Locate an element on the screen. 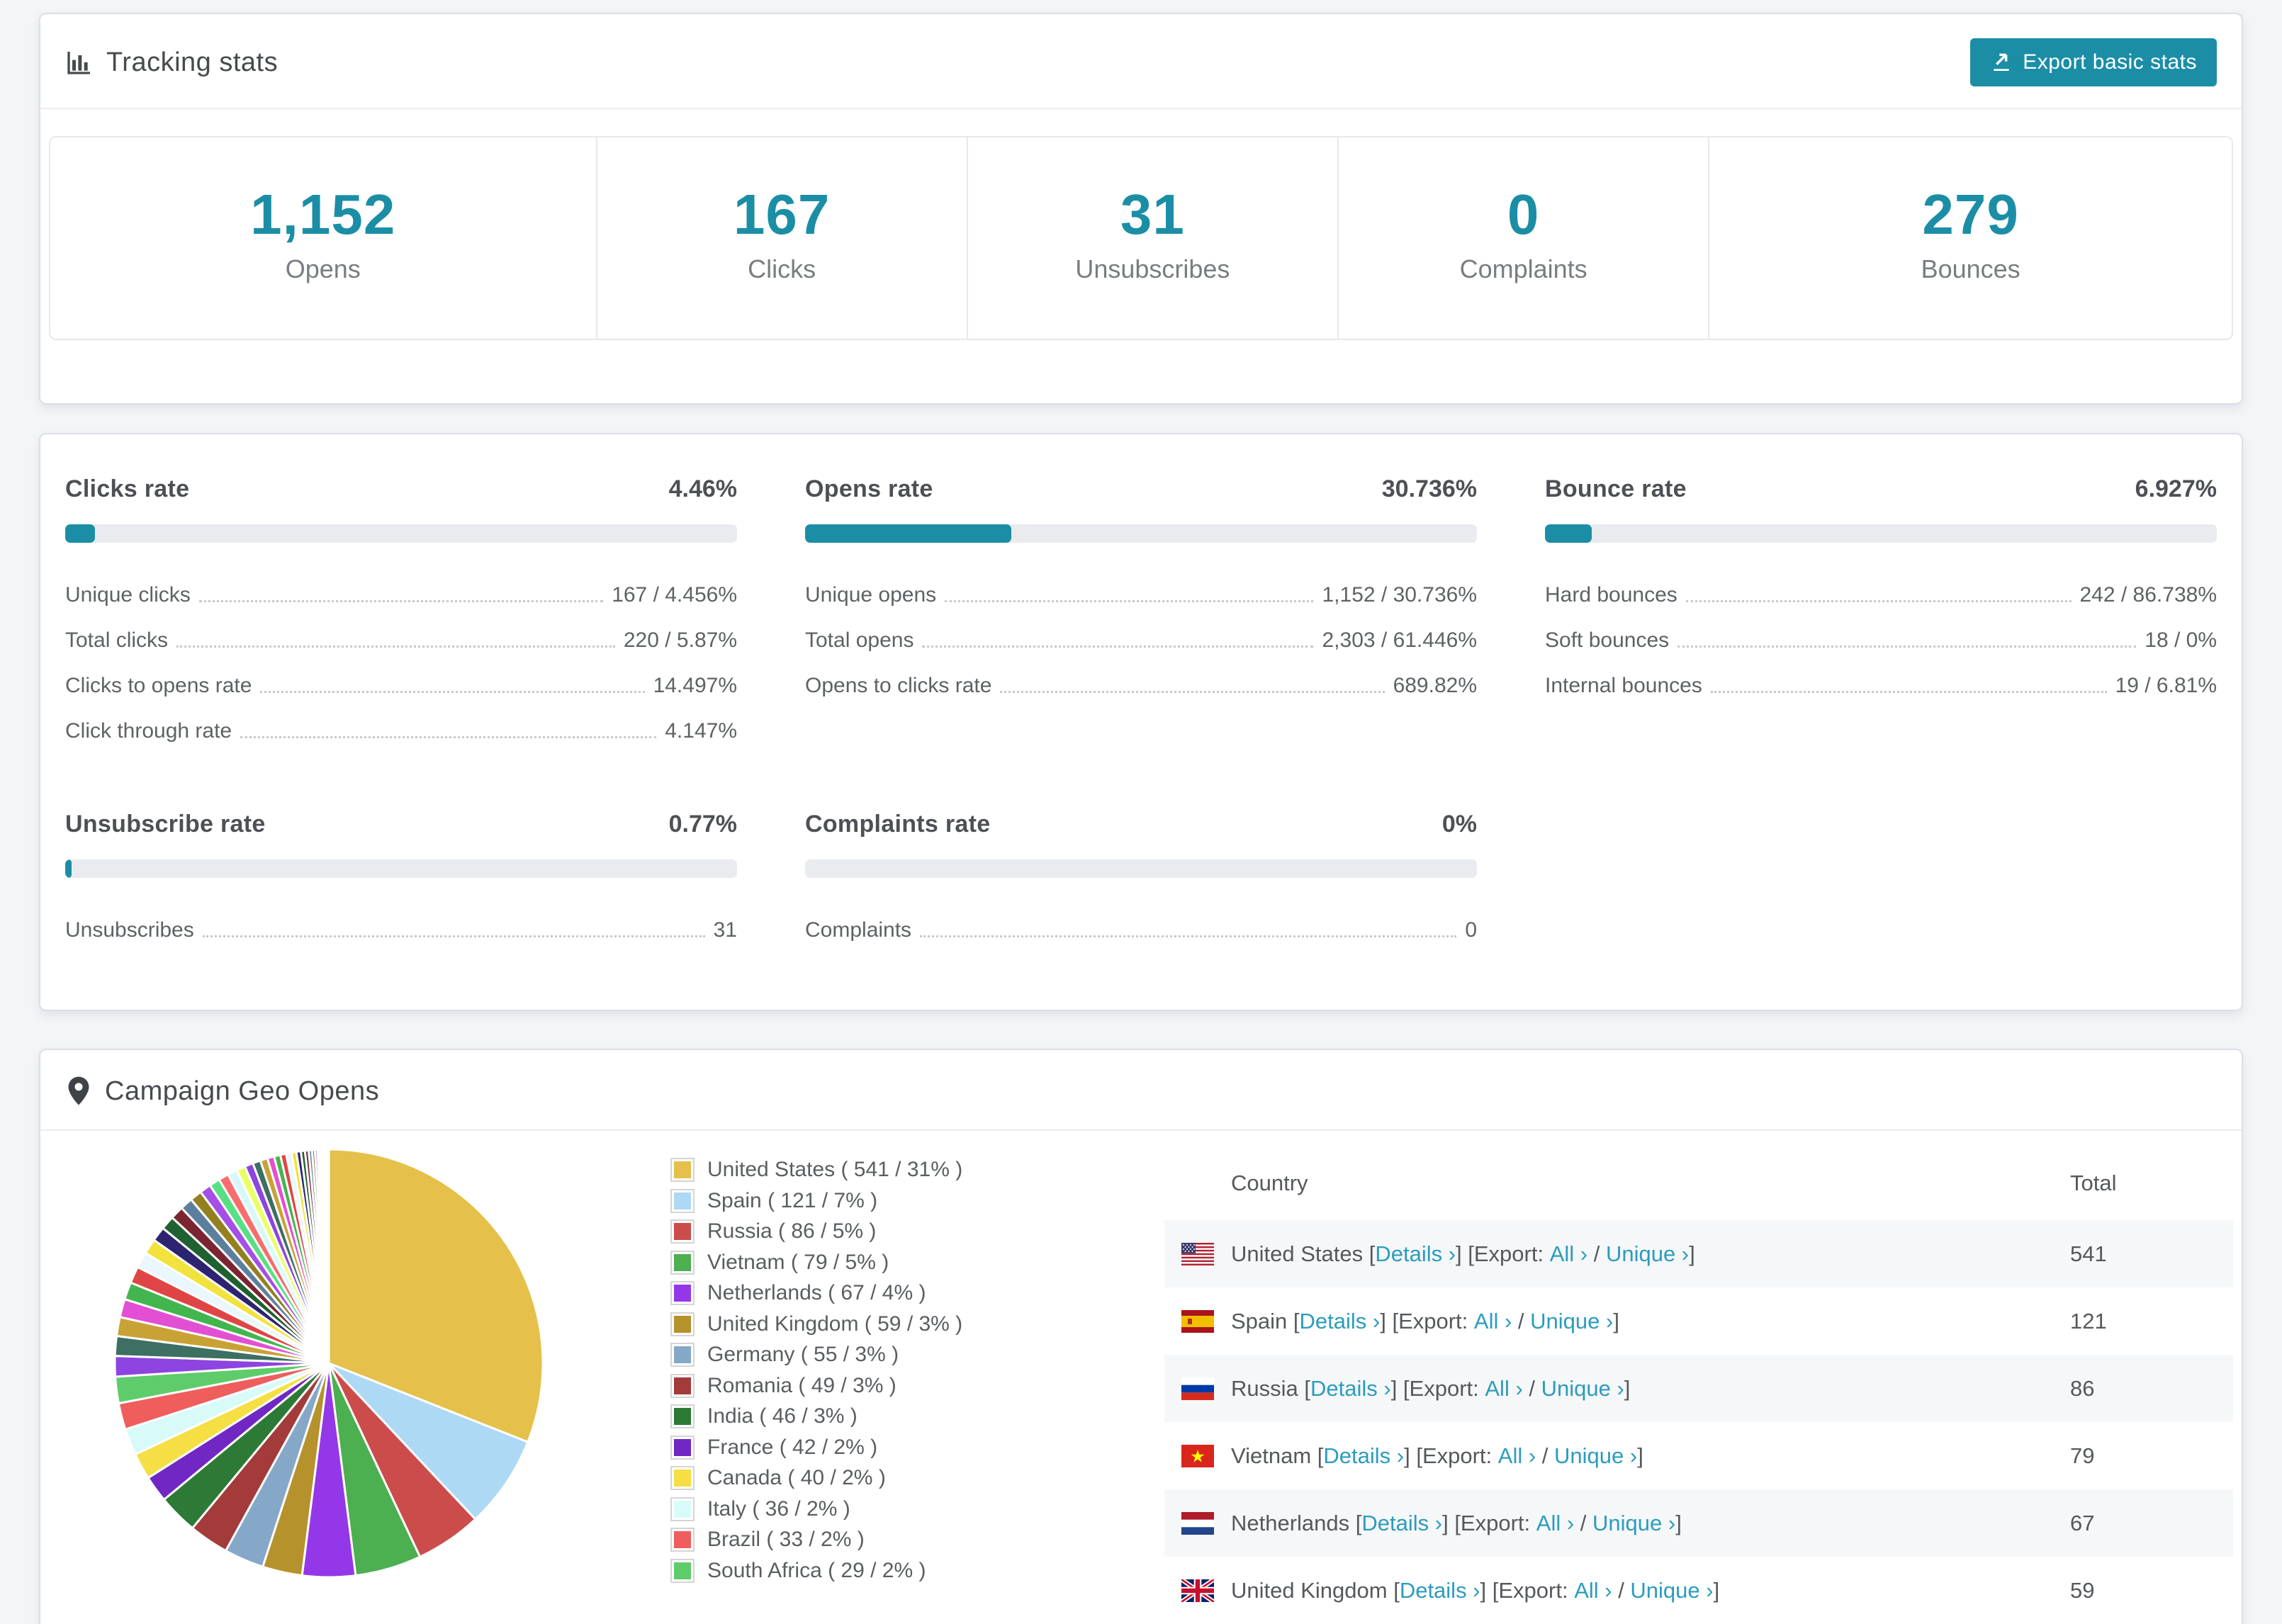 This screenshot has width=2282, height=1624. rate-row: Unique clicks 167 / 4.456% is located at coordinates (401, 595).